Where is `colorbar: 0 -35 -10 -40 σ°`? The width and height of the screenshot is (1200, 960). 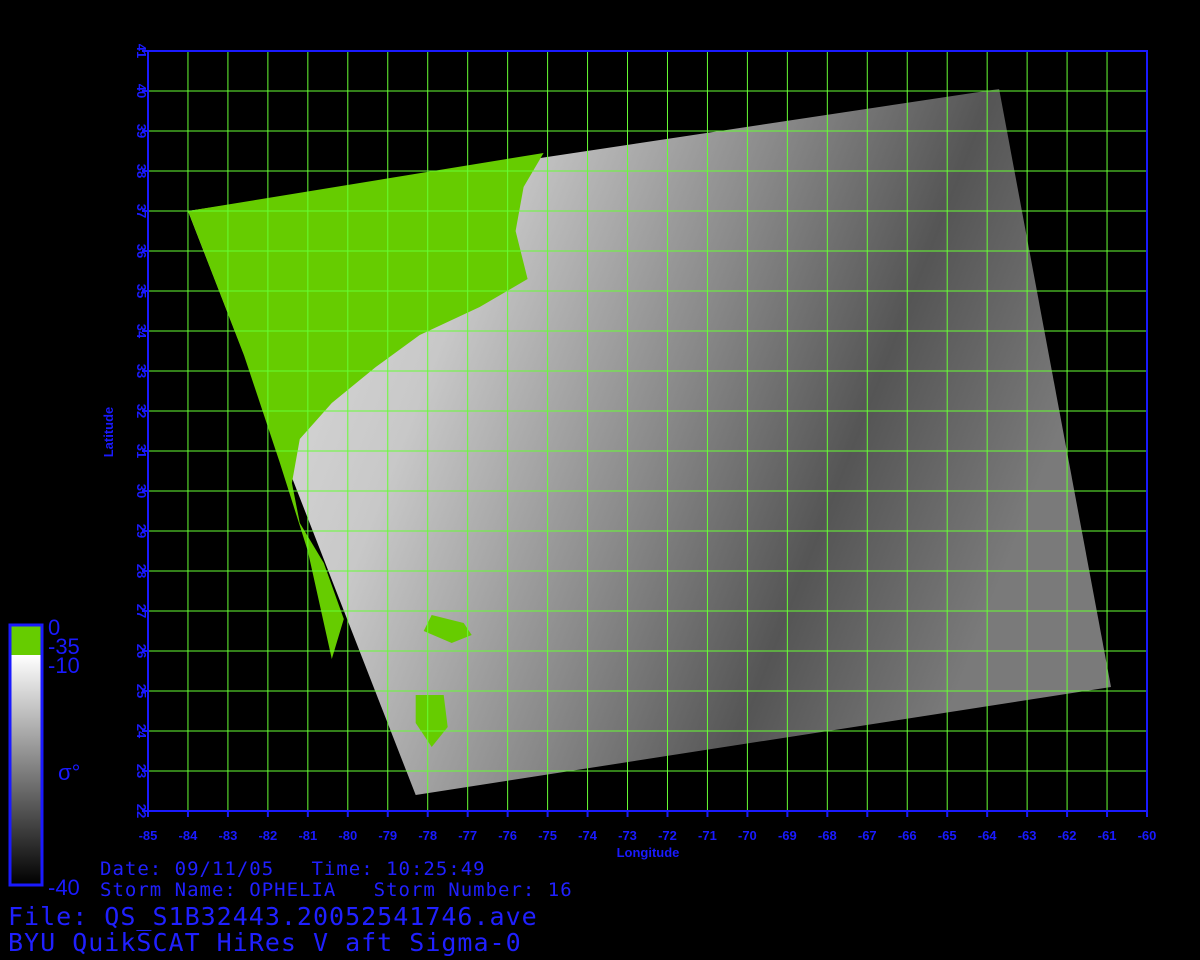
colorbar: 0 -35 -10 -40 σ° is located at coordinates (44, 757).